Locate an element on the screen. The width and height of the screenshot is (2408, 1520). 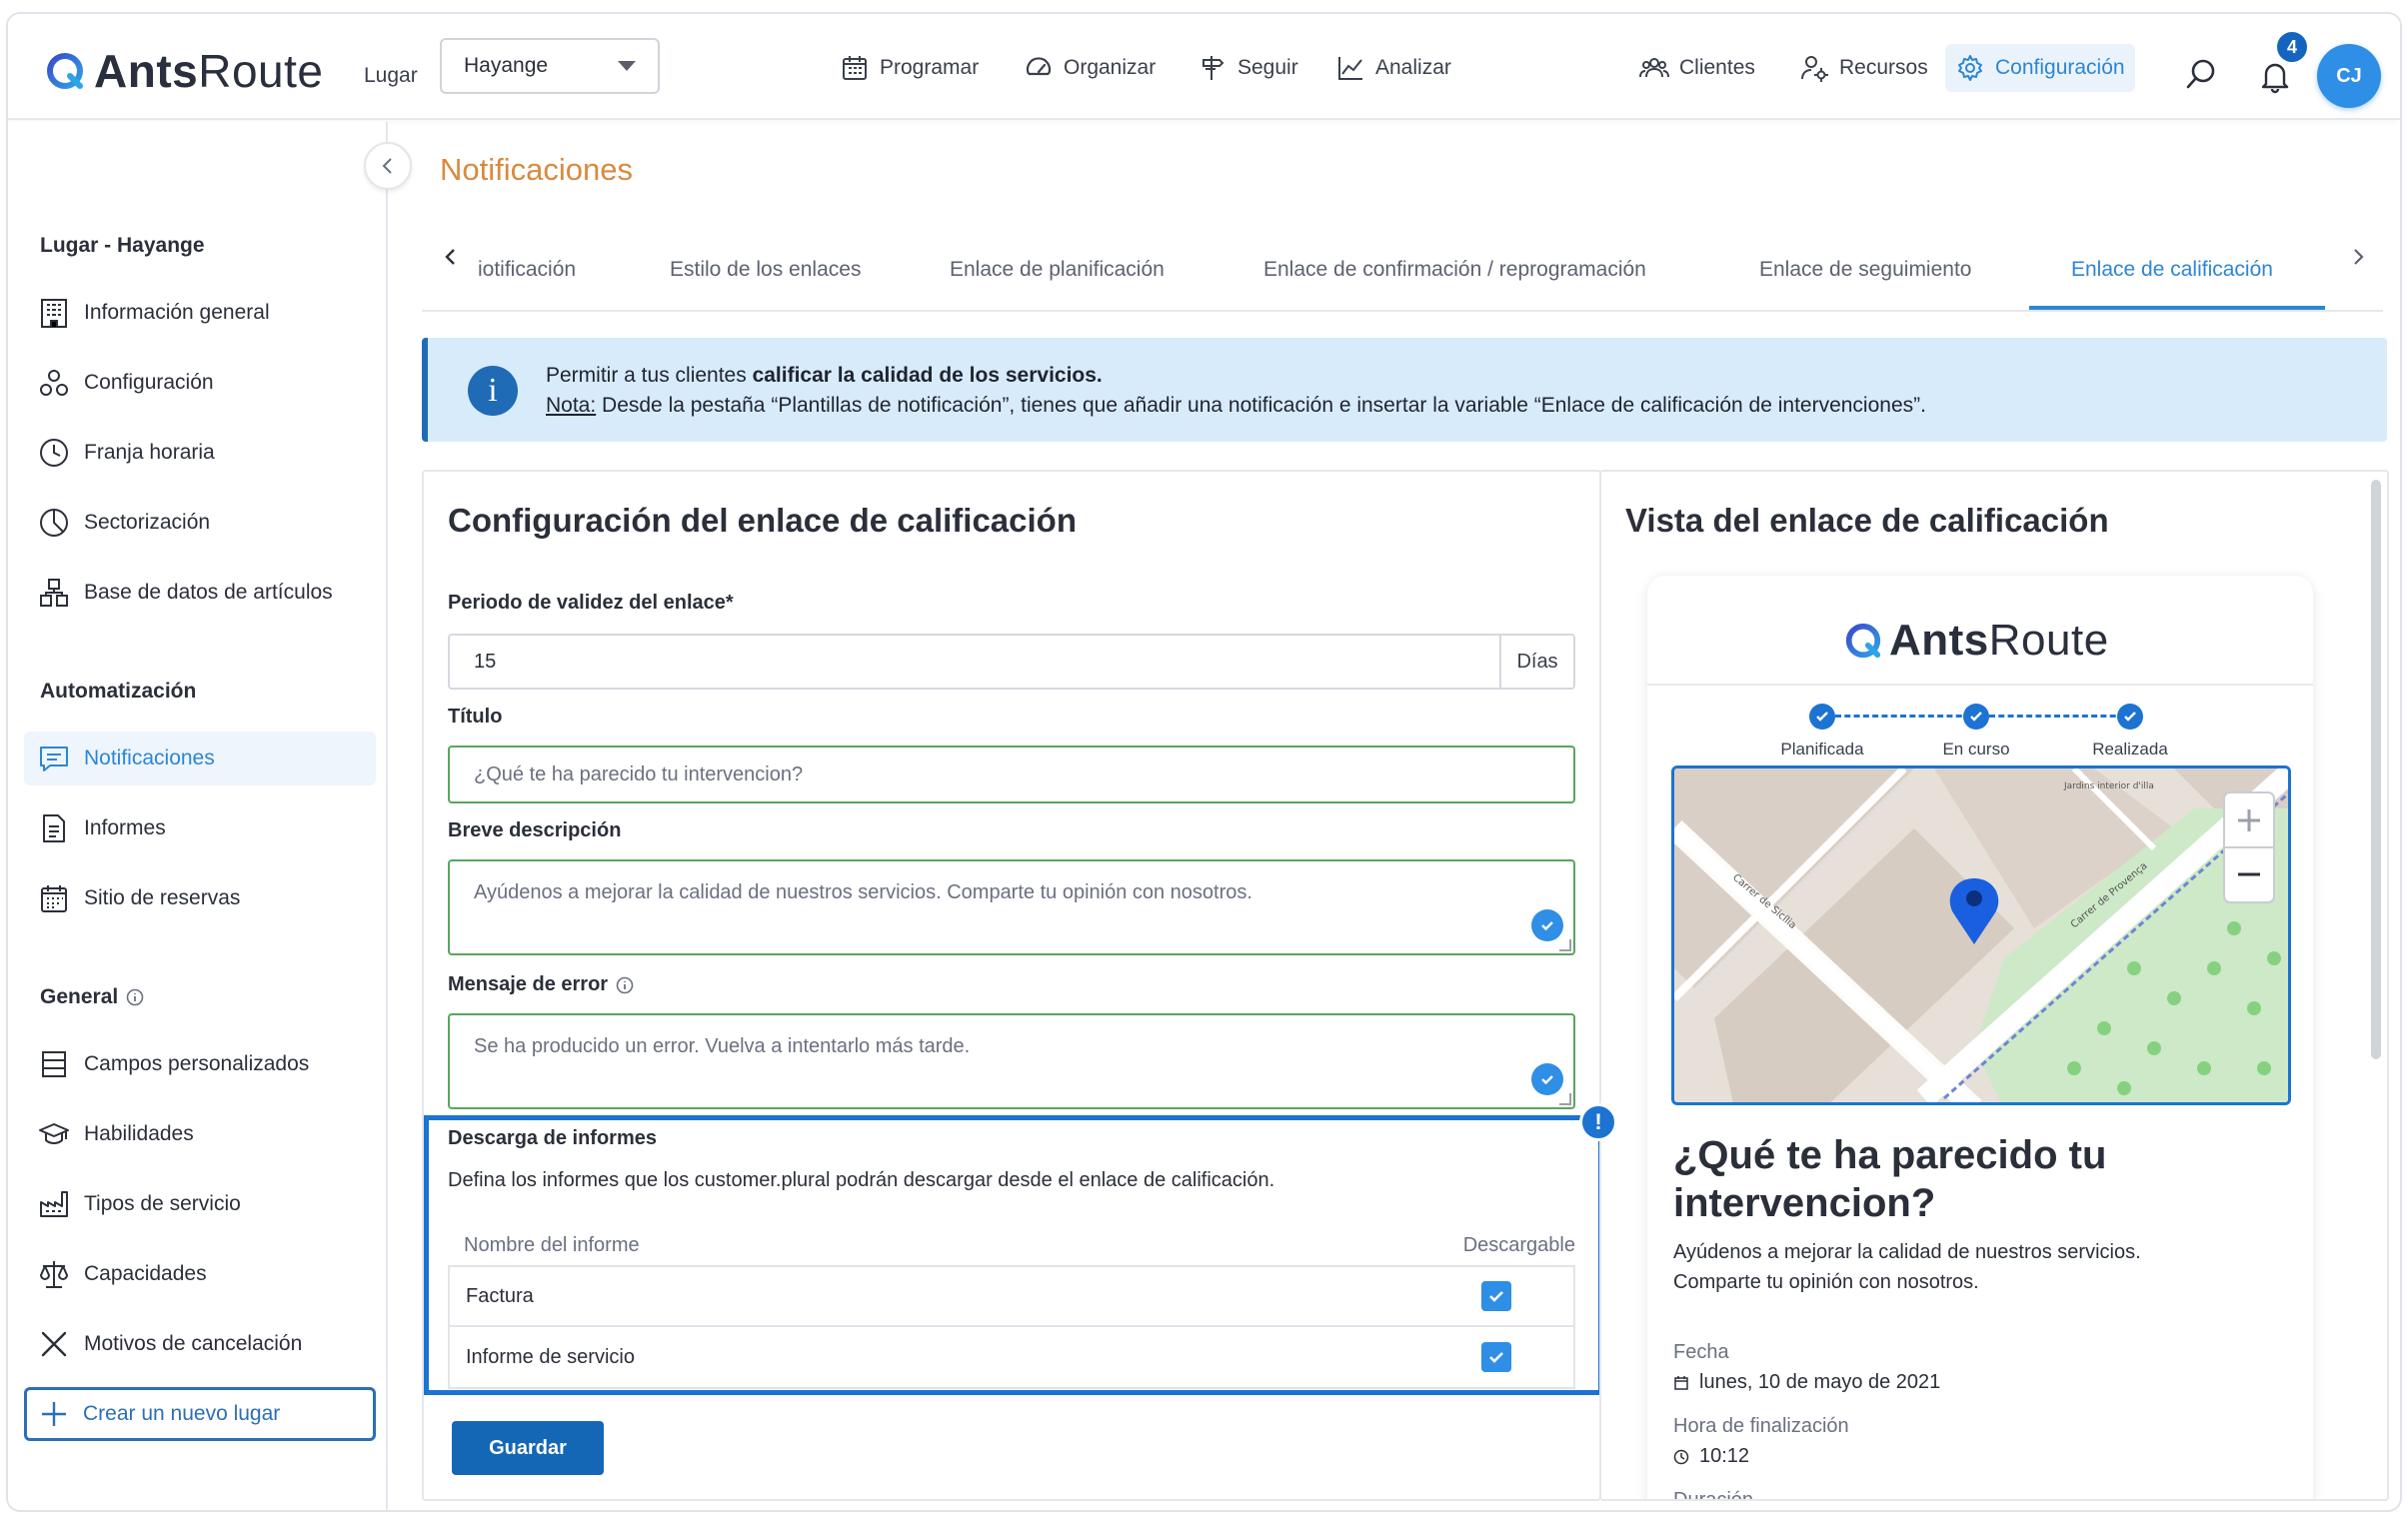
validity-label: Periodo de validez del enlace* is located at coordinates (591, 603).